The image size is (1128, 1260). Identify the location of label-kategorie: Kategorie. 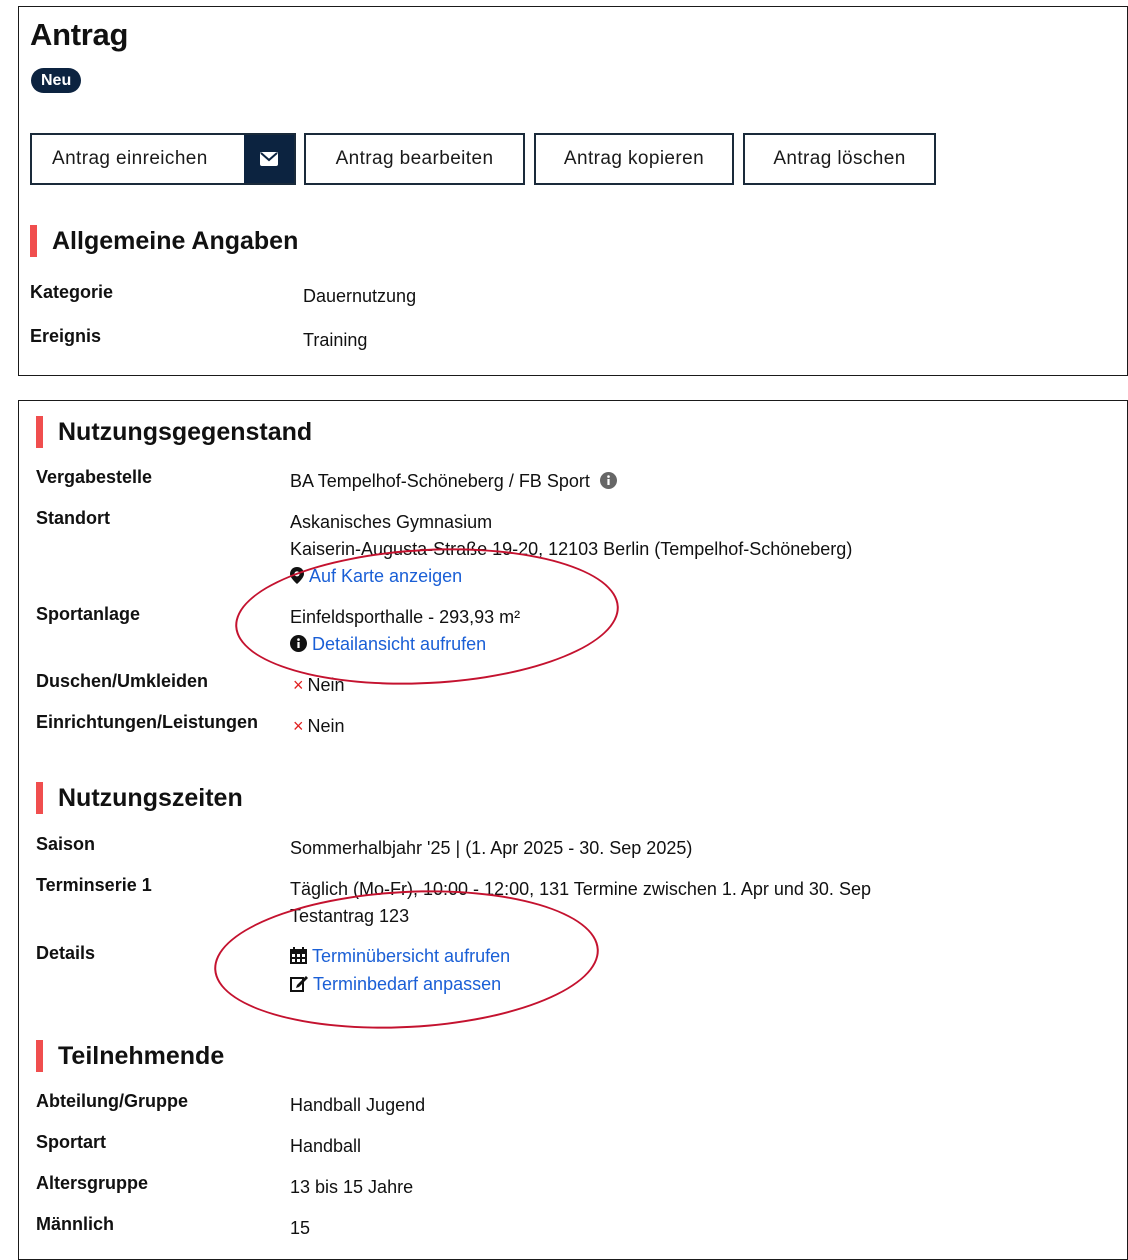
(72, 292).